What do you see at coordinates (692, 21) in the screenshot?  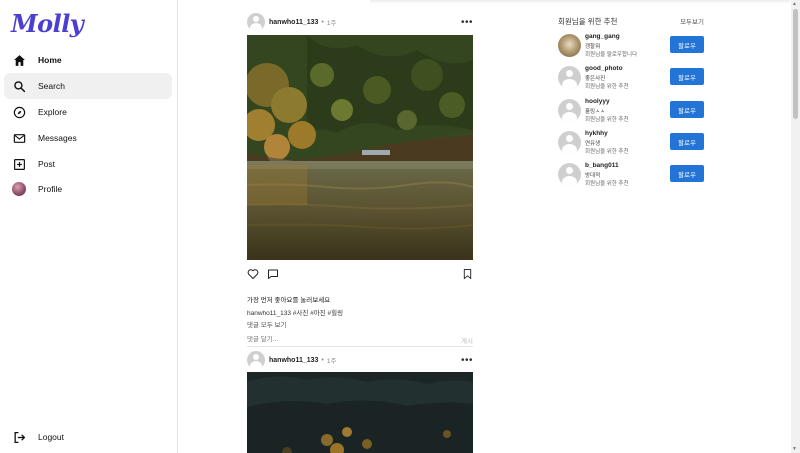 I see `see-all-link: 모두보기` at bounding box center [692, 21].